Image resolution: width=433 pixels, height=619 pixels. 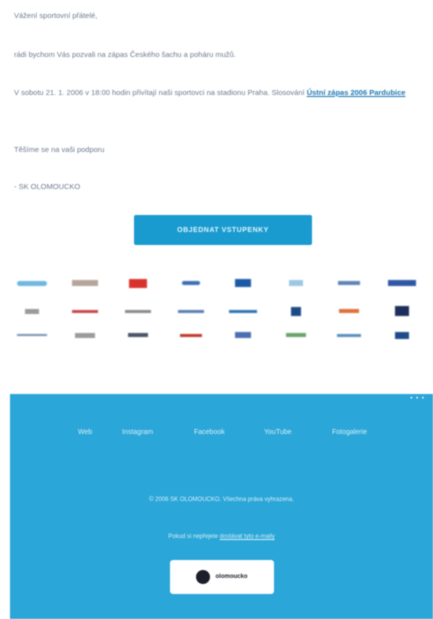 What do you see at coordinates (194, 537) in the screenshot?
I see `unsubscribe-prefix: Pokud si nepřejete` at bounding box center [194, 537].